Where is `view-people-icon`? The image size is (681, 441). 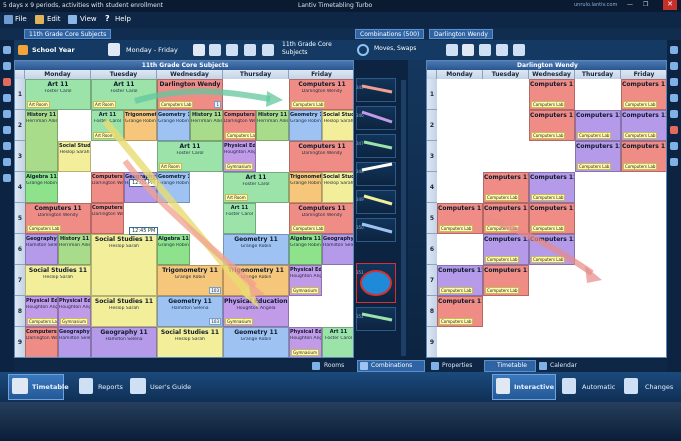 view-people-icon is located at coordinates (199, 50).